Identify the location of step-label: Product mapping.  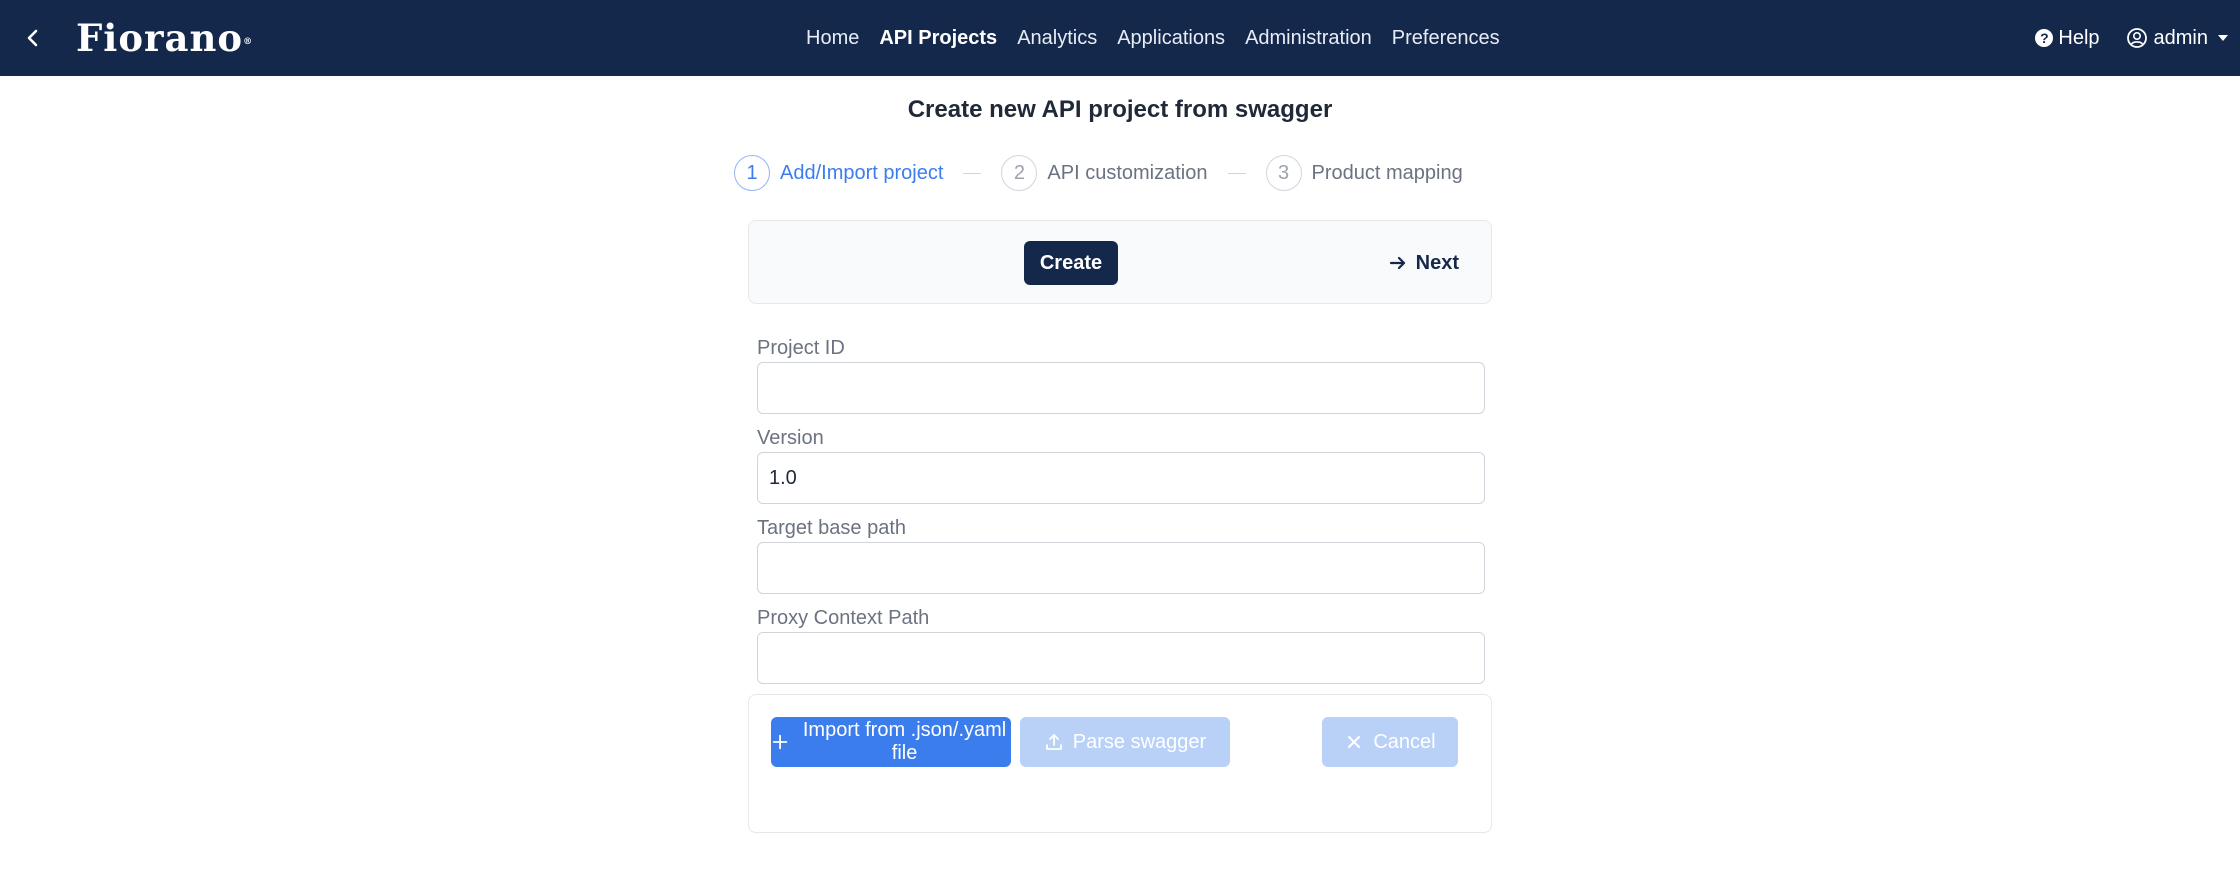
(1387, 172).